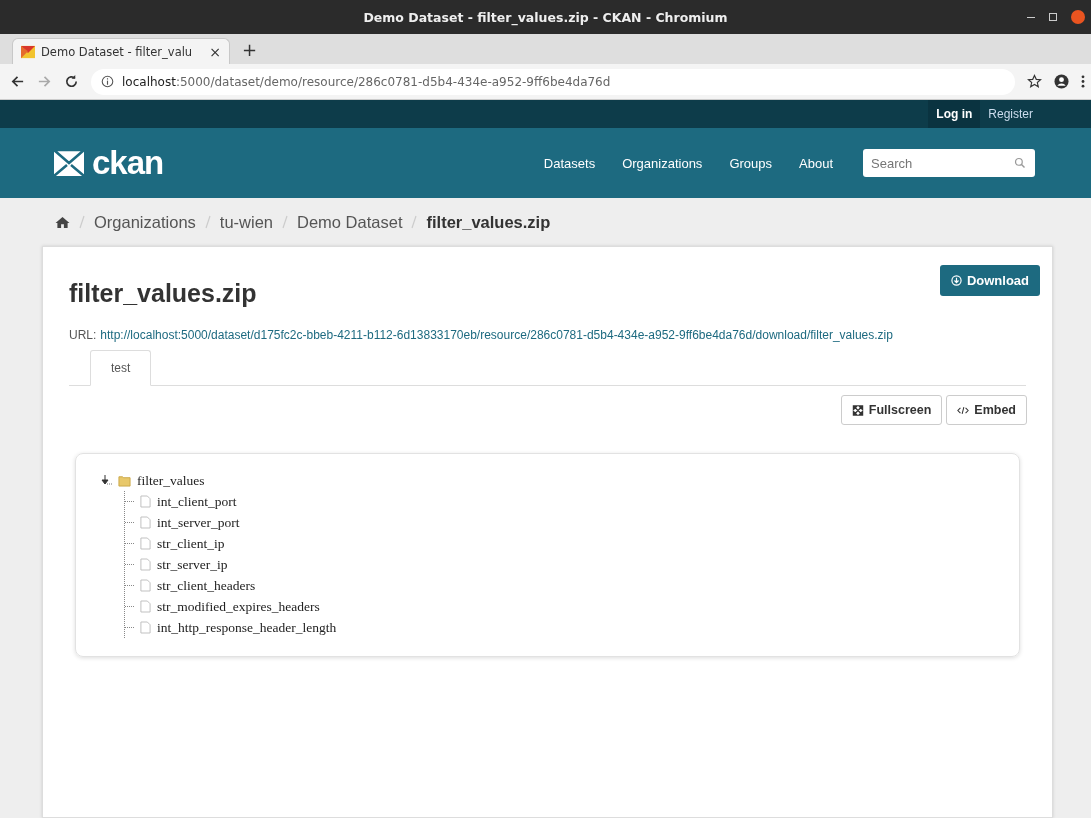 Image resolution: width=1091 pixels, height=818 pixels. I want to click on nav-link: Organizations, so click(662, 163).